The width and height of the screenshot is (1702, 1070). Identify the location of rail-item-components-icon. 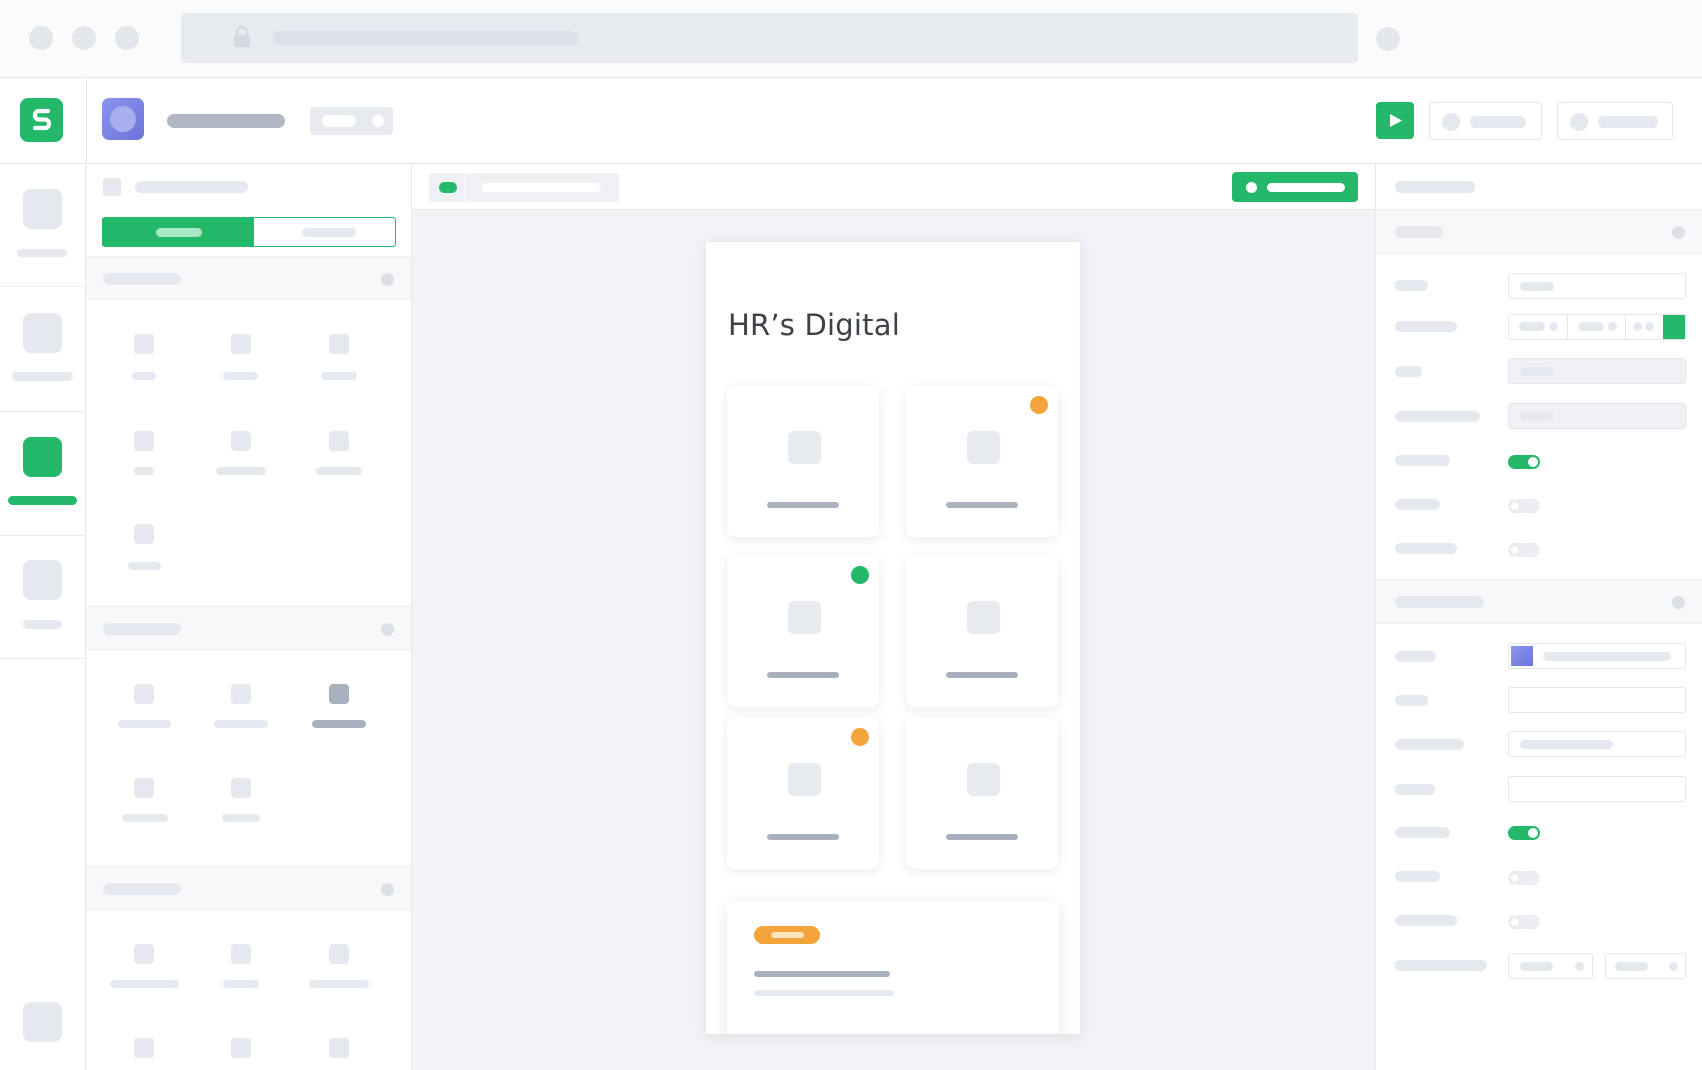
(42, 457).